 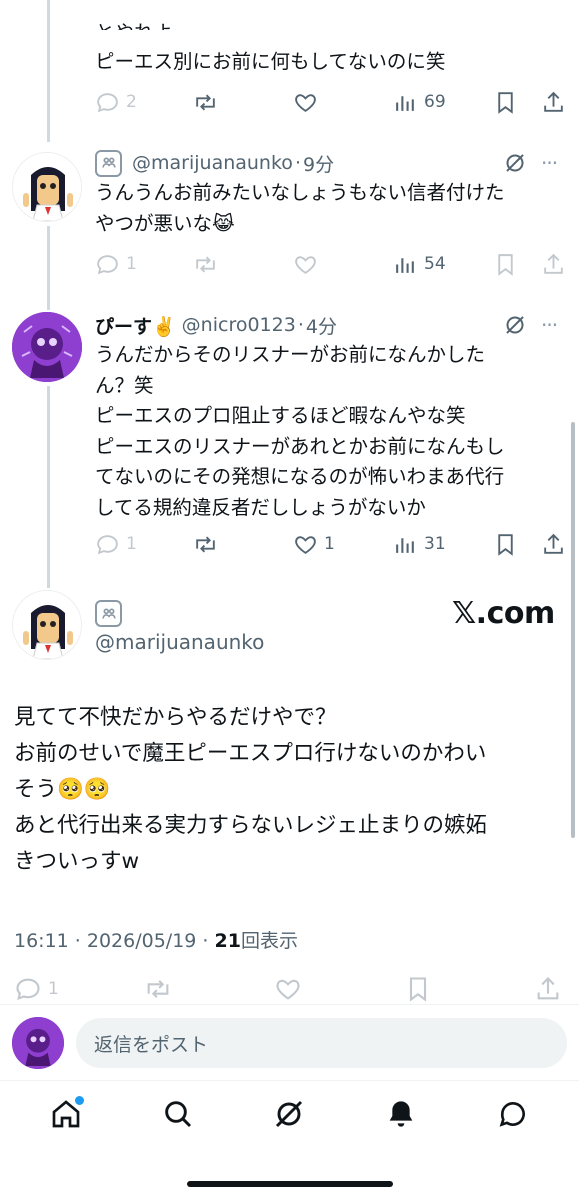 I want to click on divider, so click(x=289, y=1004).